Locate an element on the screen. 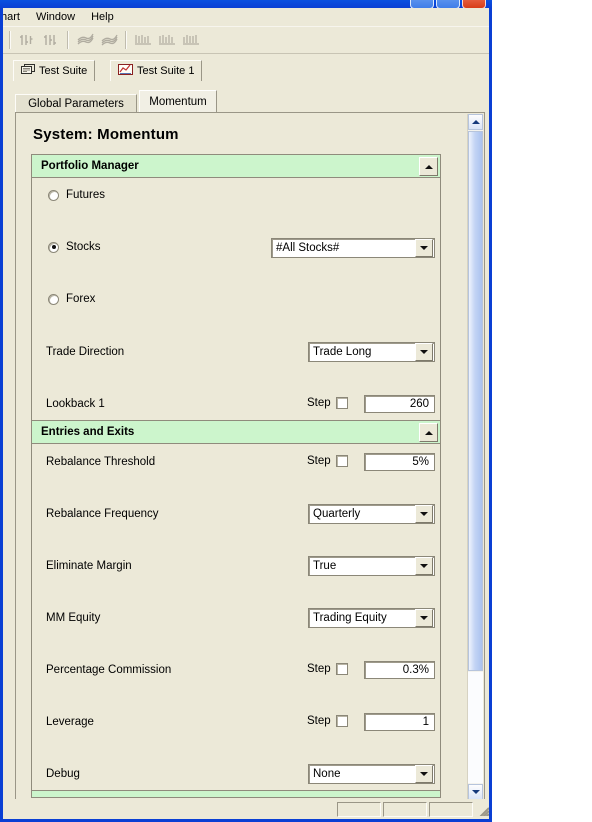  chart-line-icon is located at coordinates (125, 71).